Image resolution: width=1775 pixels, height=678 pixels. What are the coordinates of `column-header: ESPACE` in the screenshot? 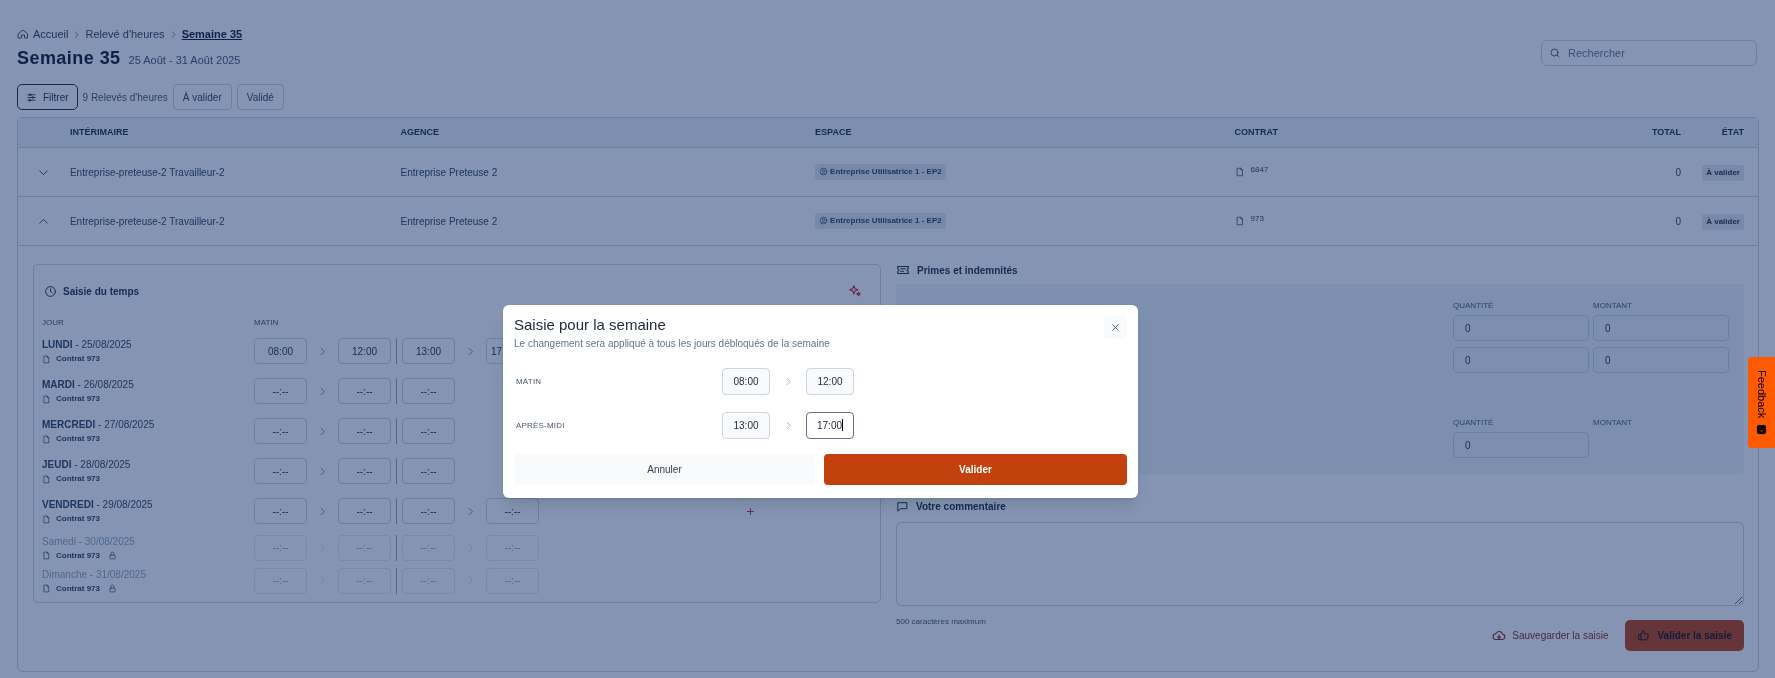 It's located at (833, 131).